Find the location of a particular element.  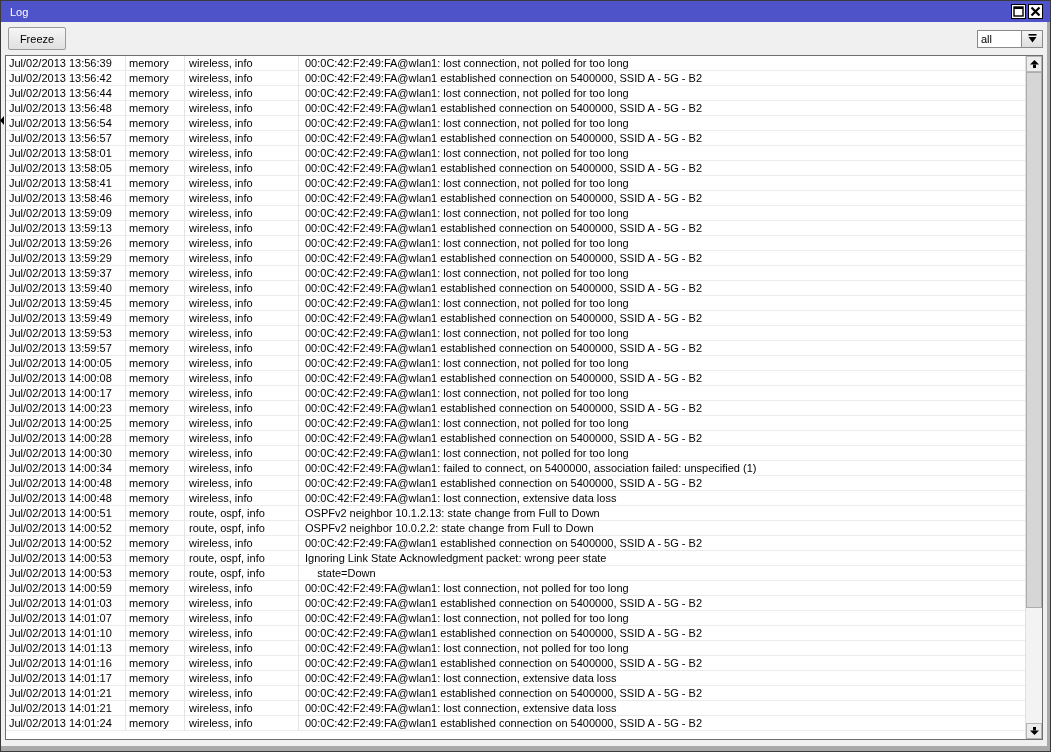

table-cell: Jul/02/2013 13:58:01 is located at coordinates (66, 153).